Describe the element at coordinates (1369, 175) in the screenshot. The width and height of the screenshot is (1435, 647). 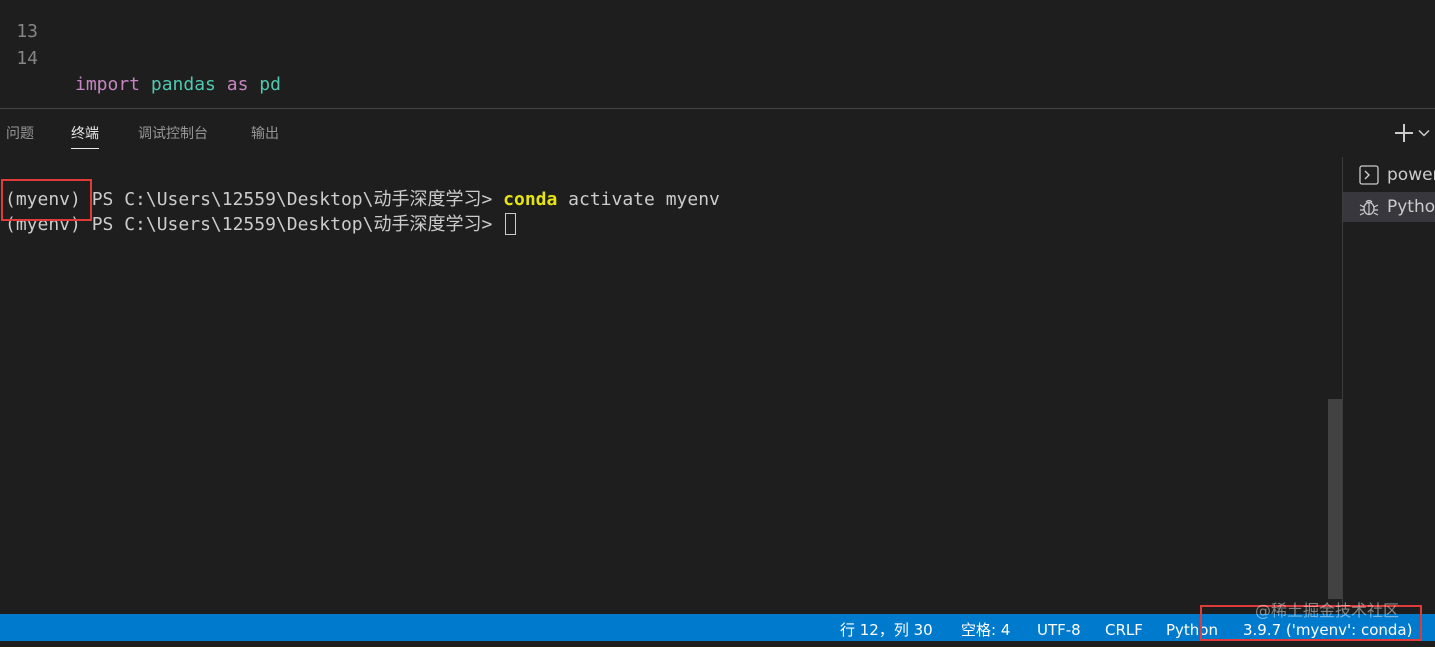
I see `terminal-icon` at that location.